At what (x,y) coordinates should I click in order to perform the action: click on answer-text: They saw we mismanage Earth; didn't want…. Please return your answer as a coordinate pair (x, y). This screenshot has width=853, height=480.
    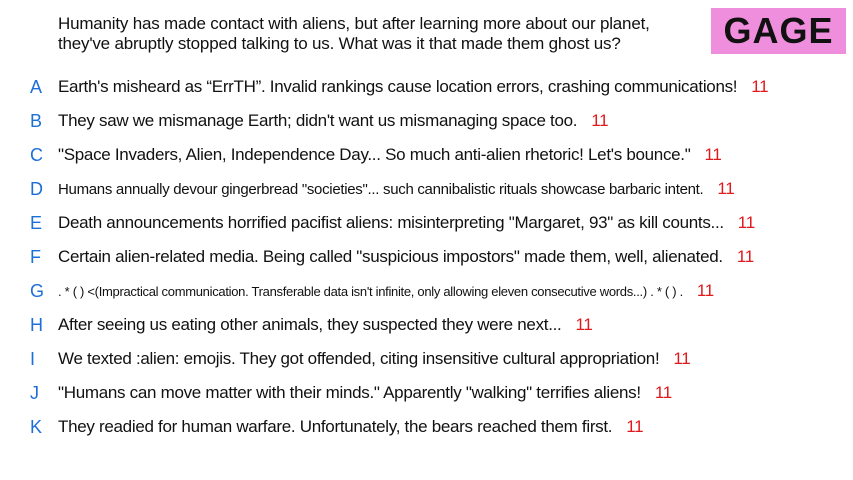
    Looking at the image, I should click on (333, 121).